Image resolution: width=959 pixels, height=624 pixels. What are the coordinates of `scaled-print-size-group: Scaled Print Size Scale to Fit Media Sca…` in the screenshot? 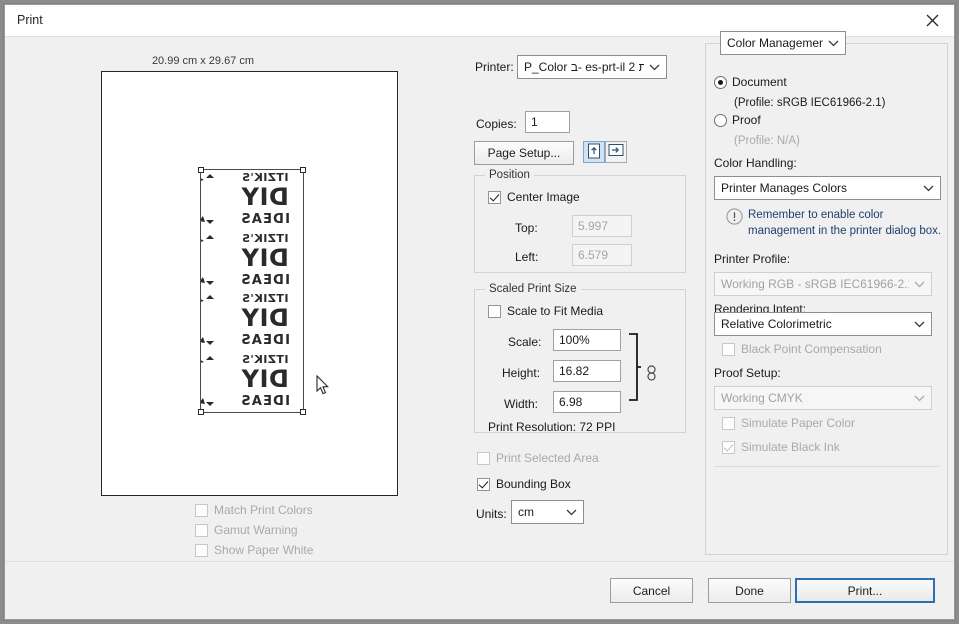 It's located at (580, 358).